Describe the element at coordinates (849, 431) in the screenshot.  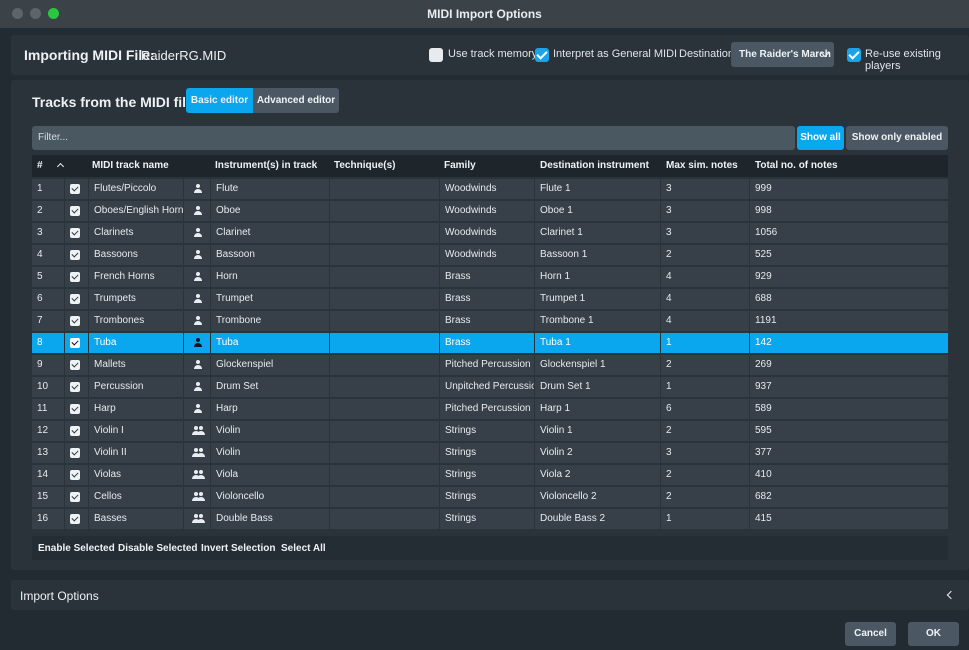
I see `cell-total-notes: 595` at that location.